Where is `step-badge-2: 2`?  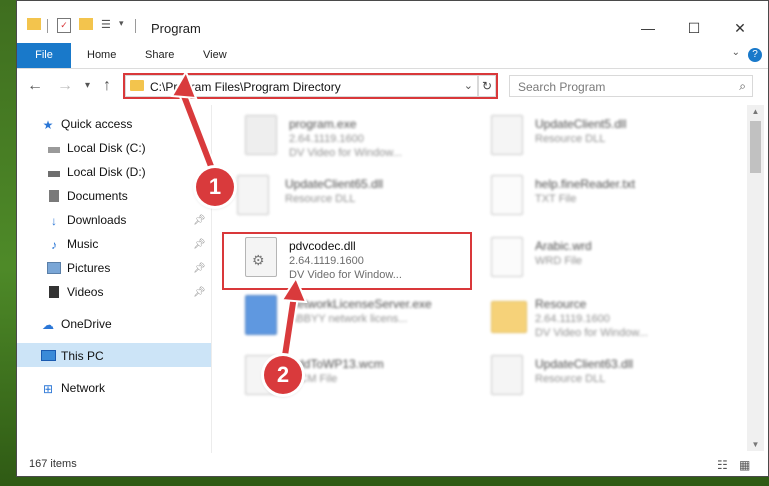
step-badge-2: 2 is located at coordinates (283, 375).